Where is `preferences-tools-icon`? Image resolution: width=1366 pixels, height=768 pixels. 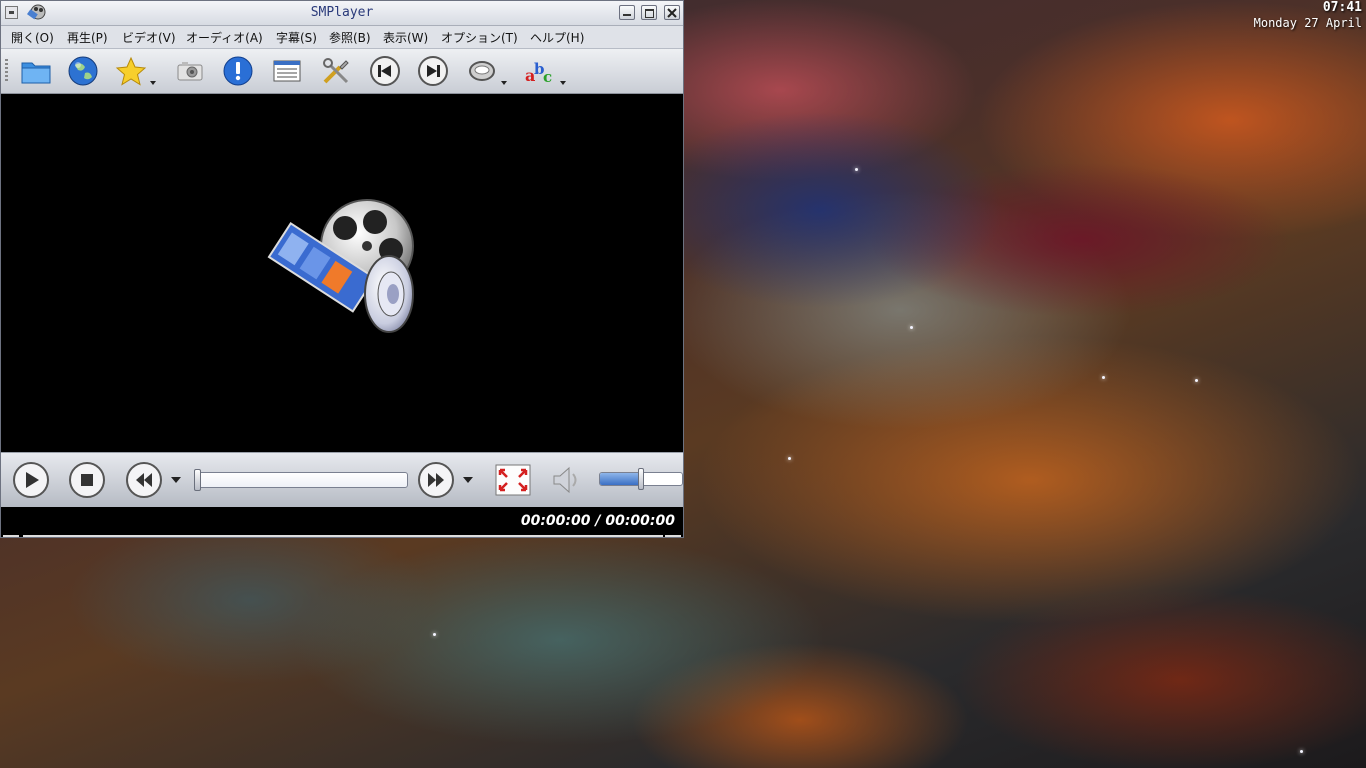
preferences-tools-icon is located at coordinates (336, 71).